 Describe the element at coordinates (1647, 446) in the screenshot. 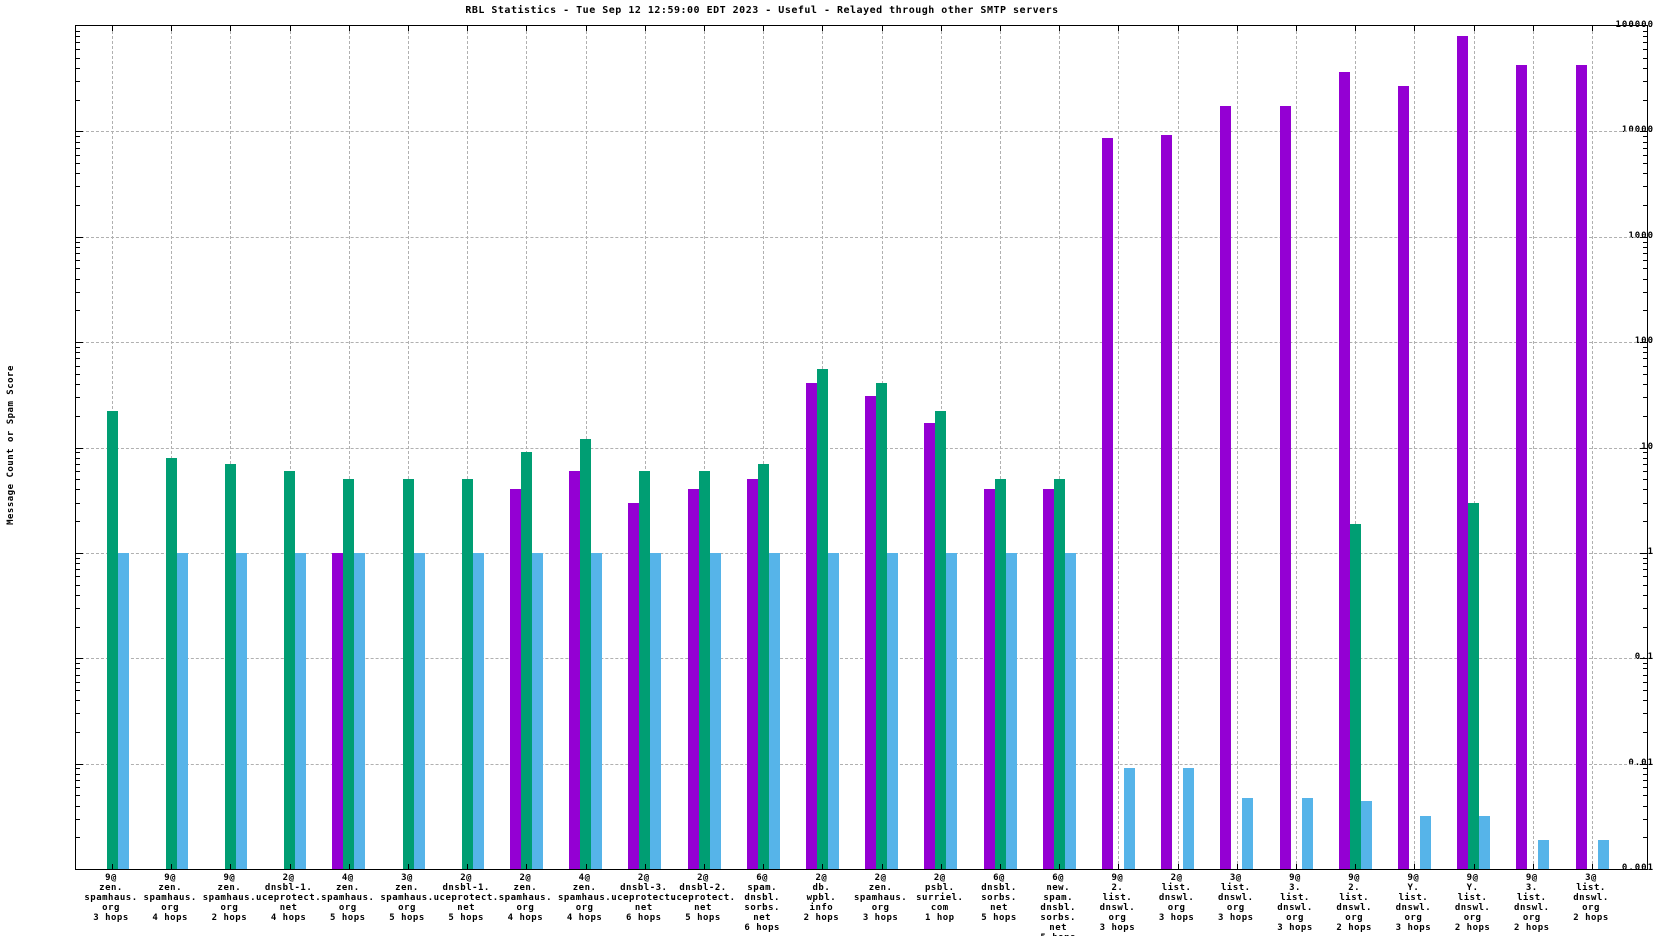

I see `y-tick-label: 10` at that location.